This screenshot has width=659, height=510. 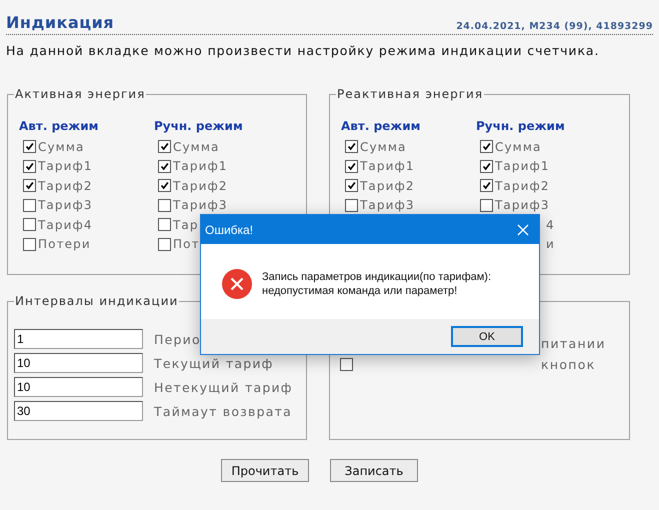 I want to click on dialog-title: Ошибка!, so click(x=229, y=229).